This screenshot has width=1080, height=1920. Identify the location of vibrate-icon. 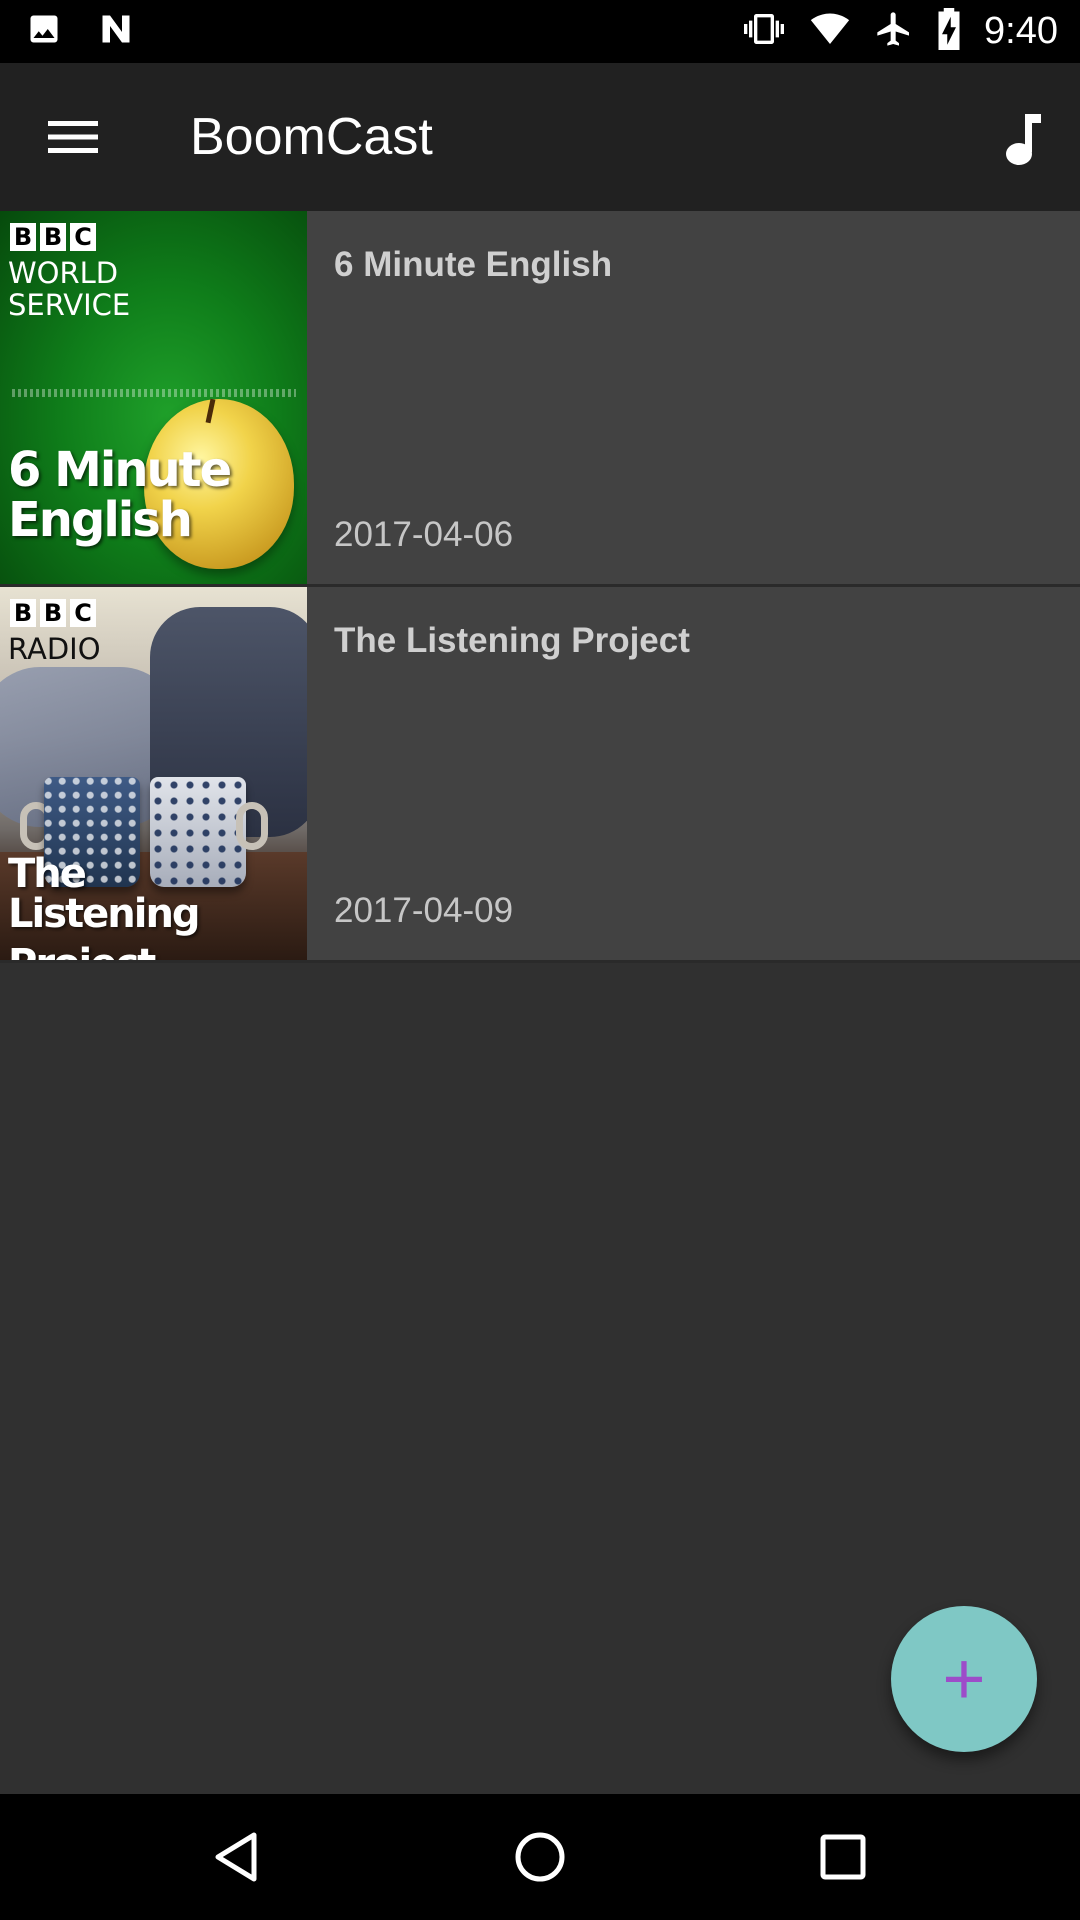
(764, 31).